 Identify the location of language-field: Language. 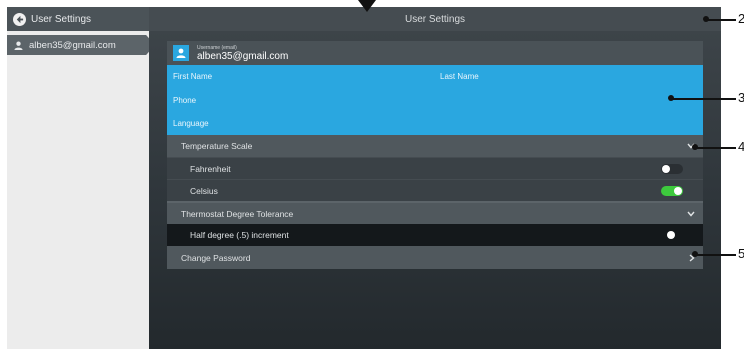
(191, 123).